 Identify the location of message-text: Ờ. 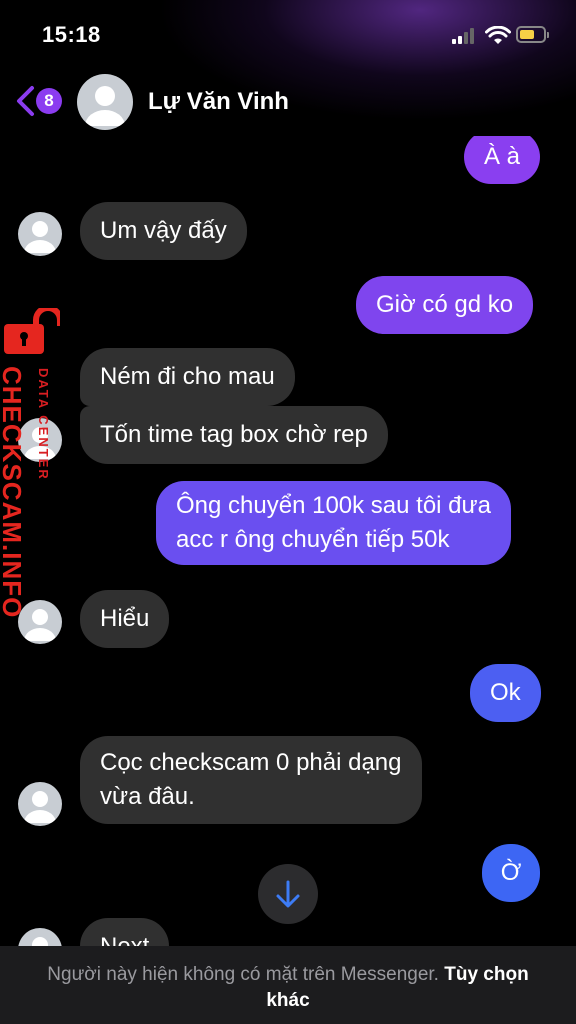
(511, 872).